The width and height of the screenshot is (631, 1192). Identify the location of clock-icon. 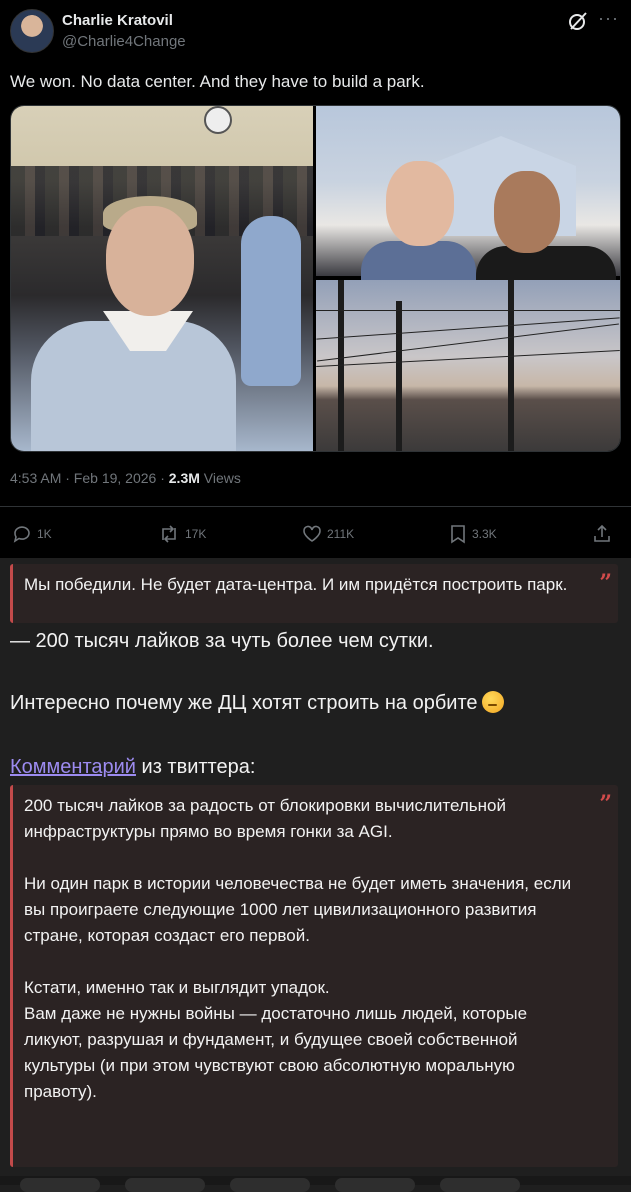
(218, 120).